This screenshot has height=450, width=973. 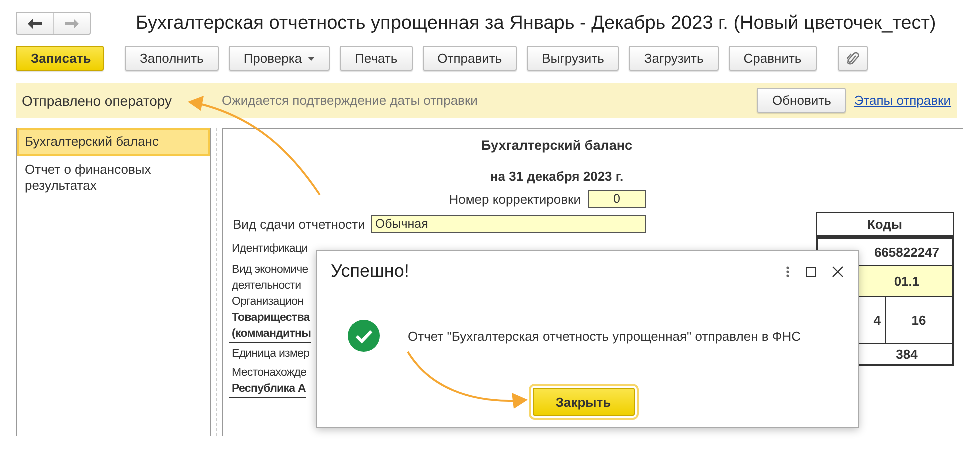 What do you see at coordinates (508, 224) in the screenshot?
I see `submission-field: Обычная` at bounding box center [508, 224].